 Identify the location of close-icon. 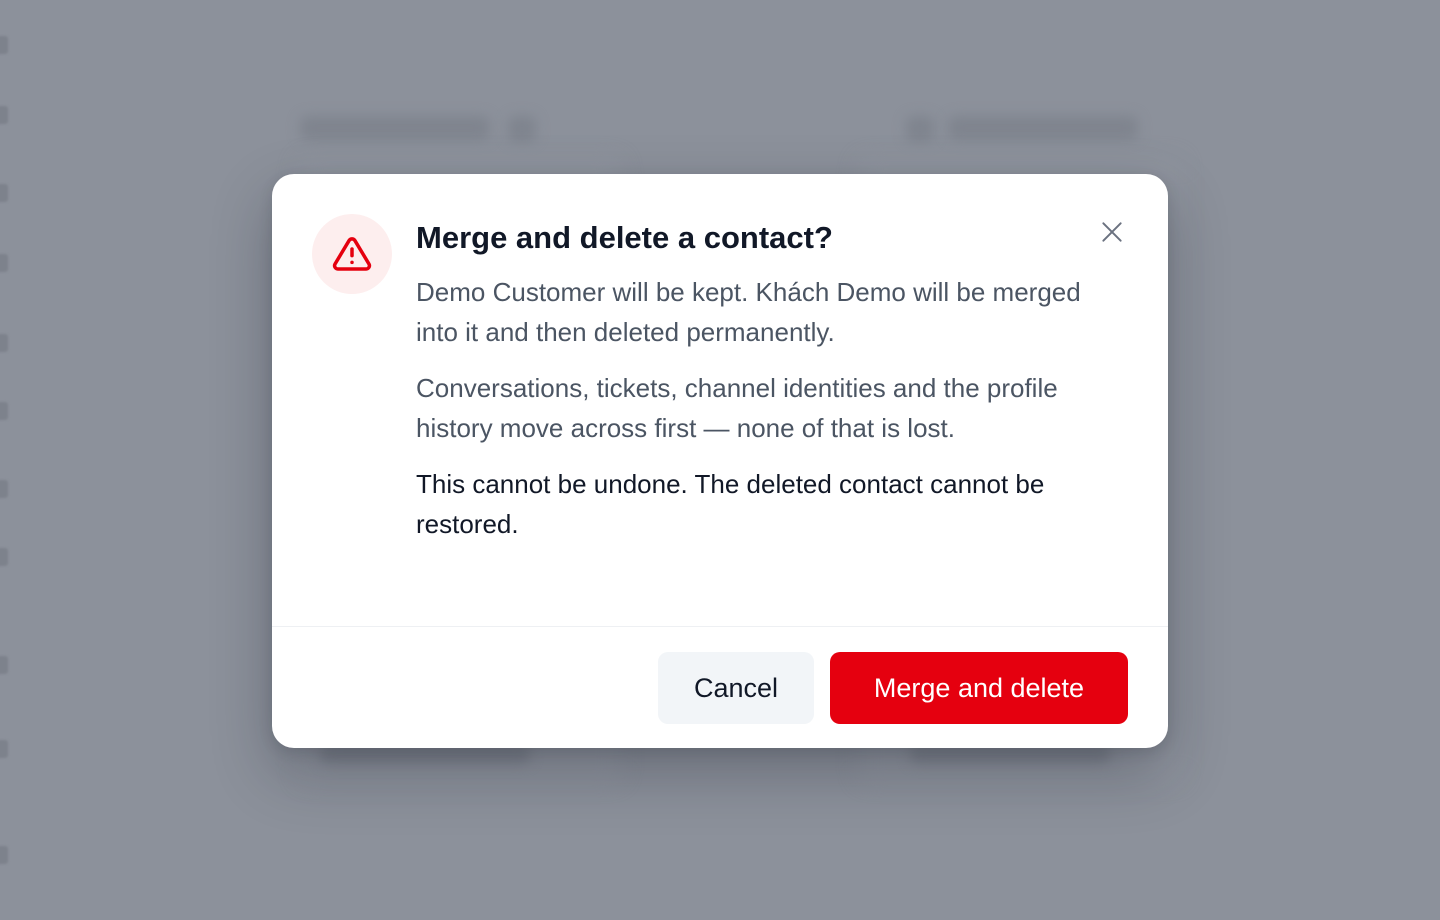
(1112, 232).